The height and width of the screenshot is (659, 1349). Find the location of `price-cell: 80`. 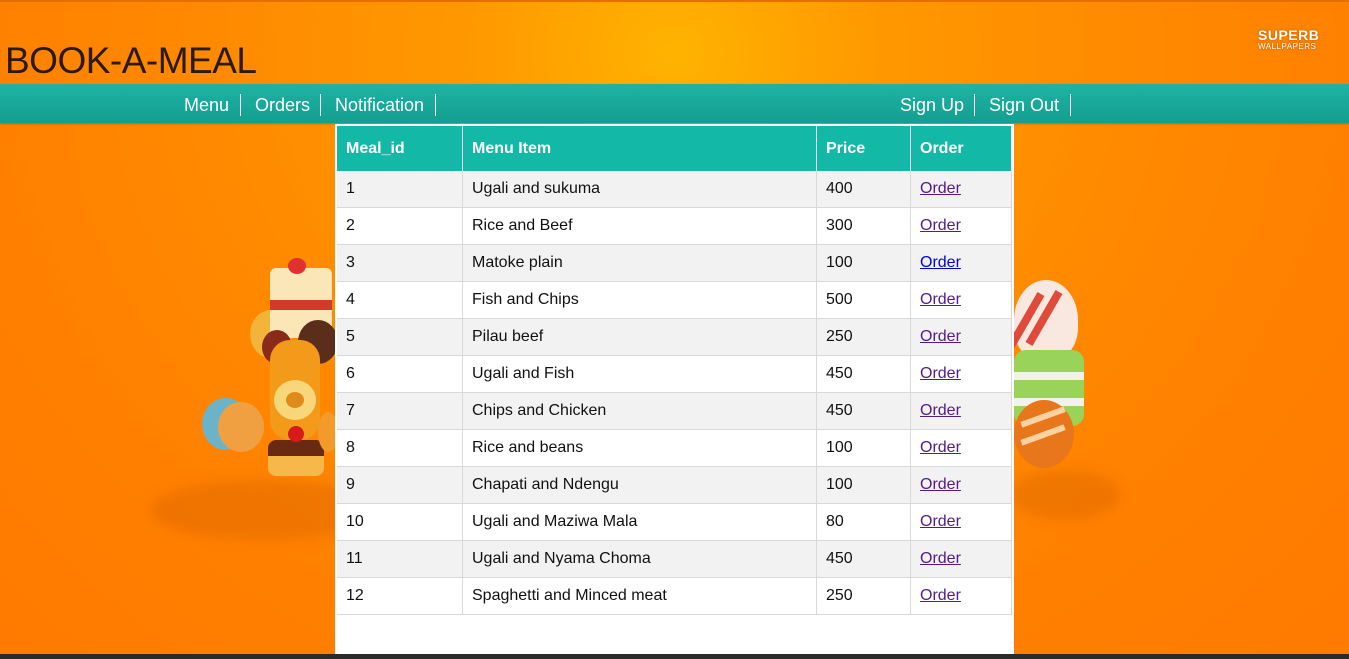

price-cell: 80 is located at coordinates (863, 522).